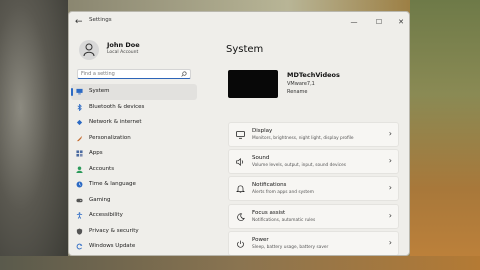  Describe the element at coordinates (79, 184) in the screenshot. I see `globe-clock-icon` at that location.